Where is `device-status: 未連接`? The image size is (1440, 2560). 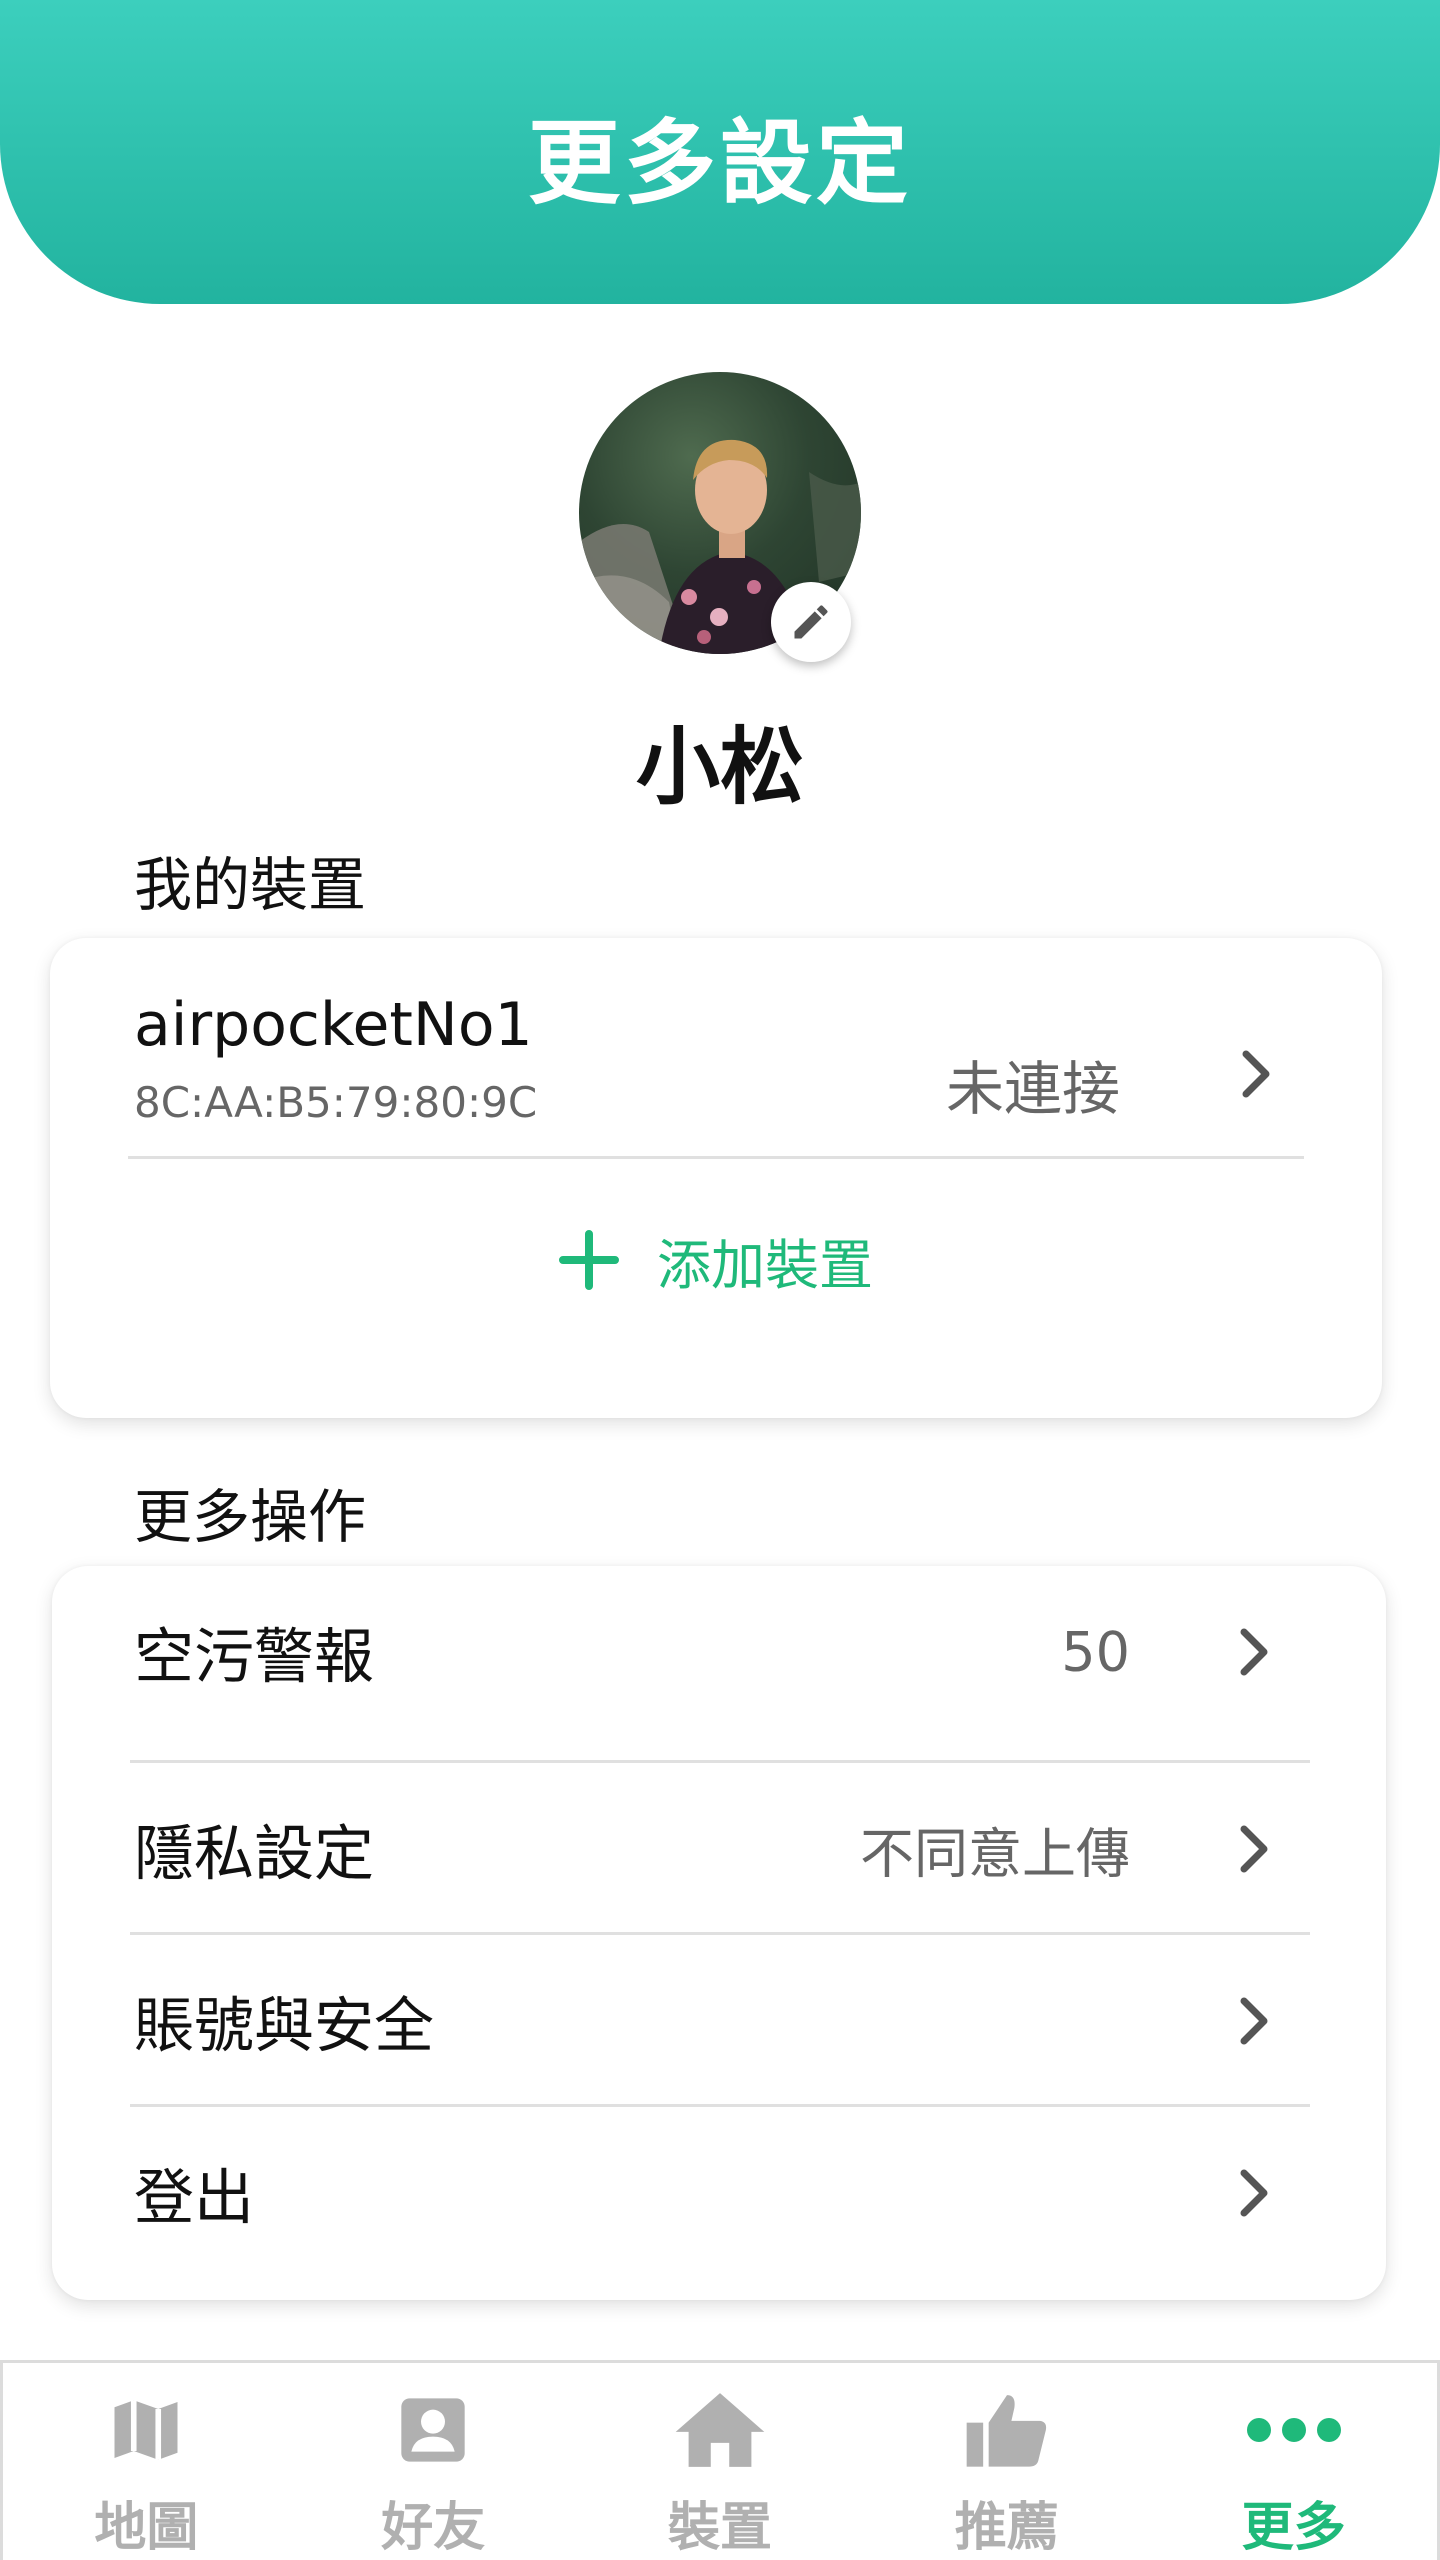 device-status: 未連接 is located at coordinates (1032, 1089).